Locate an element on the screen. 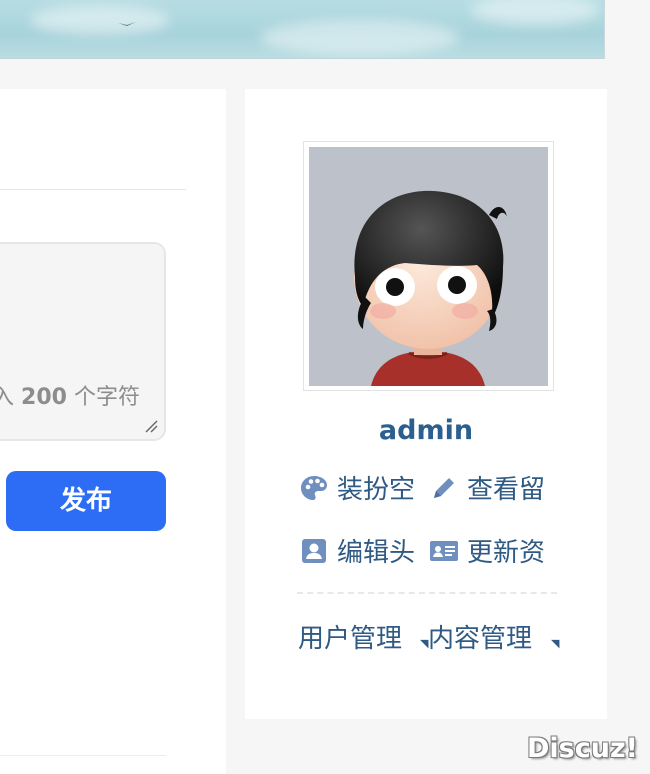  char-hint-suffix: 个字符 is located at coordinates (106, 397).